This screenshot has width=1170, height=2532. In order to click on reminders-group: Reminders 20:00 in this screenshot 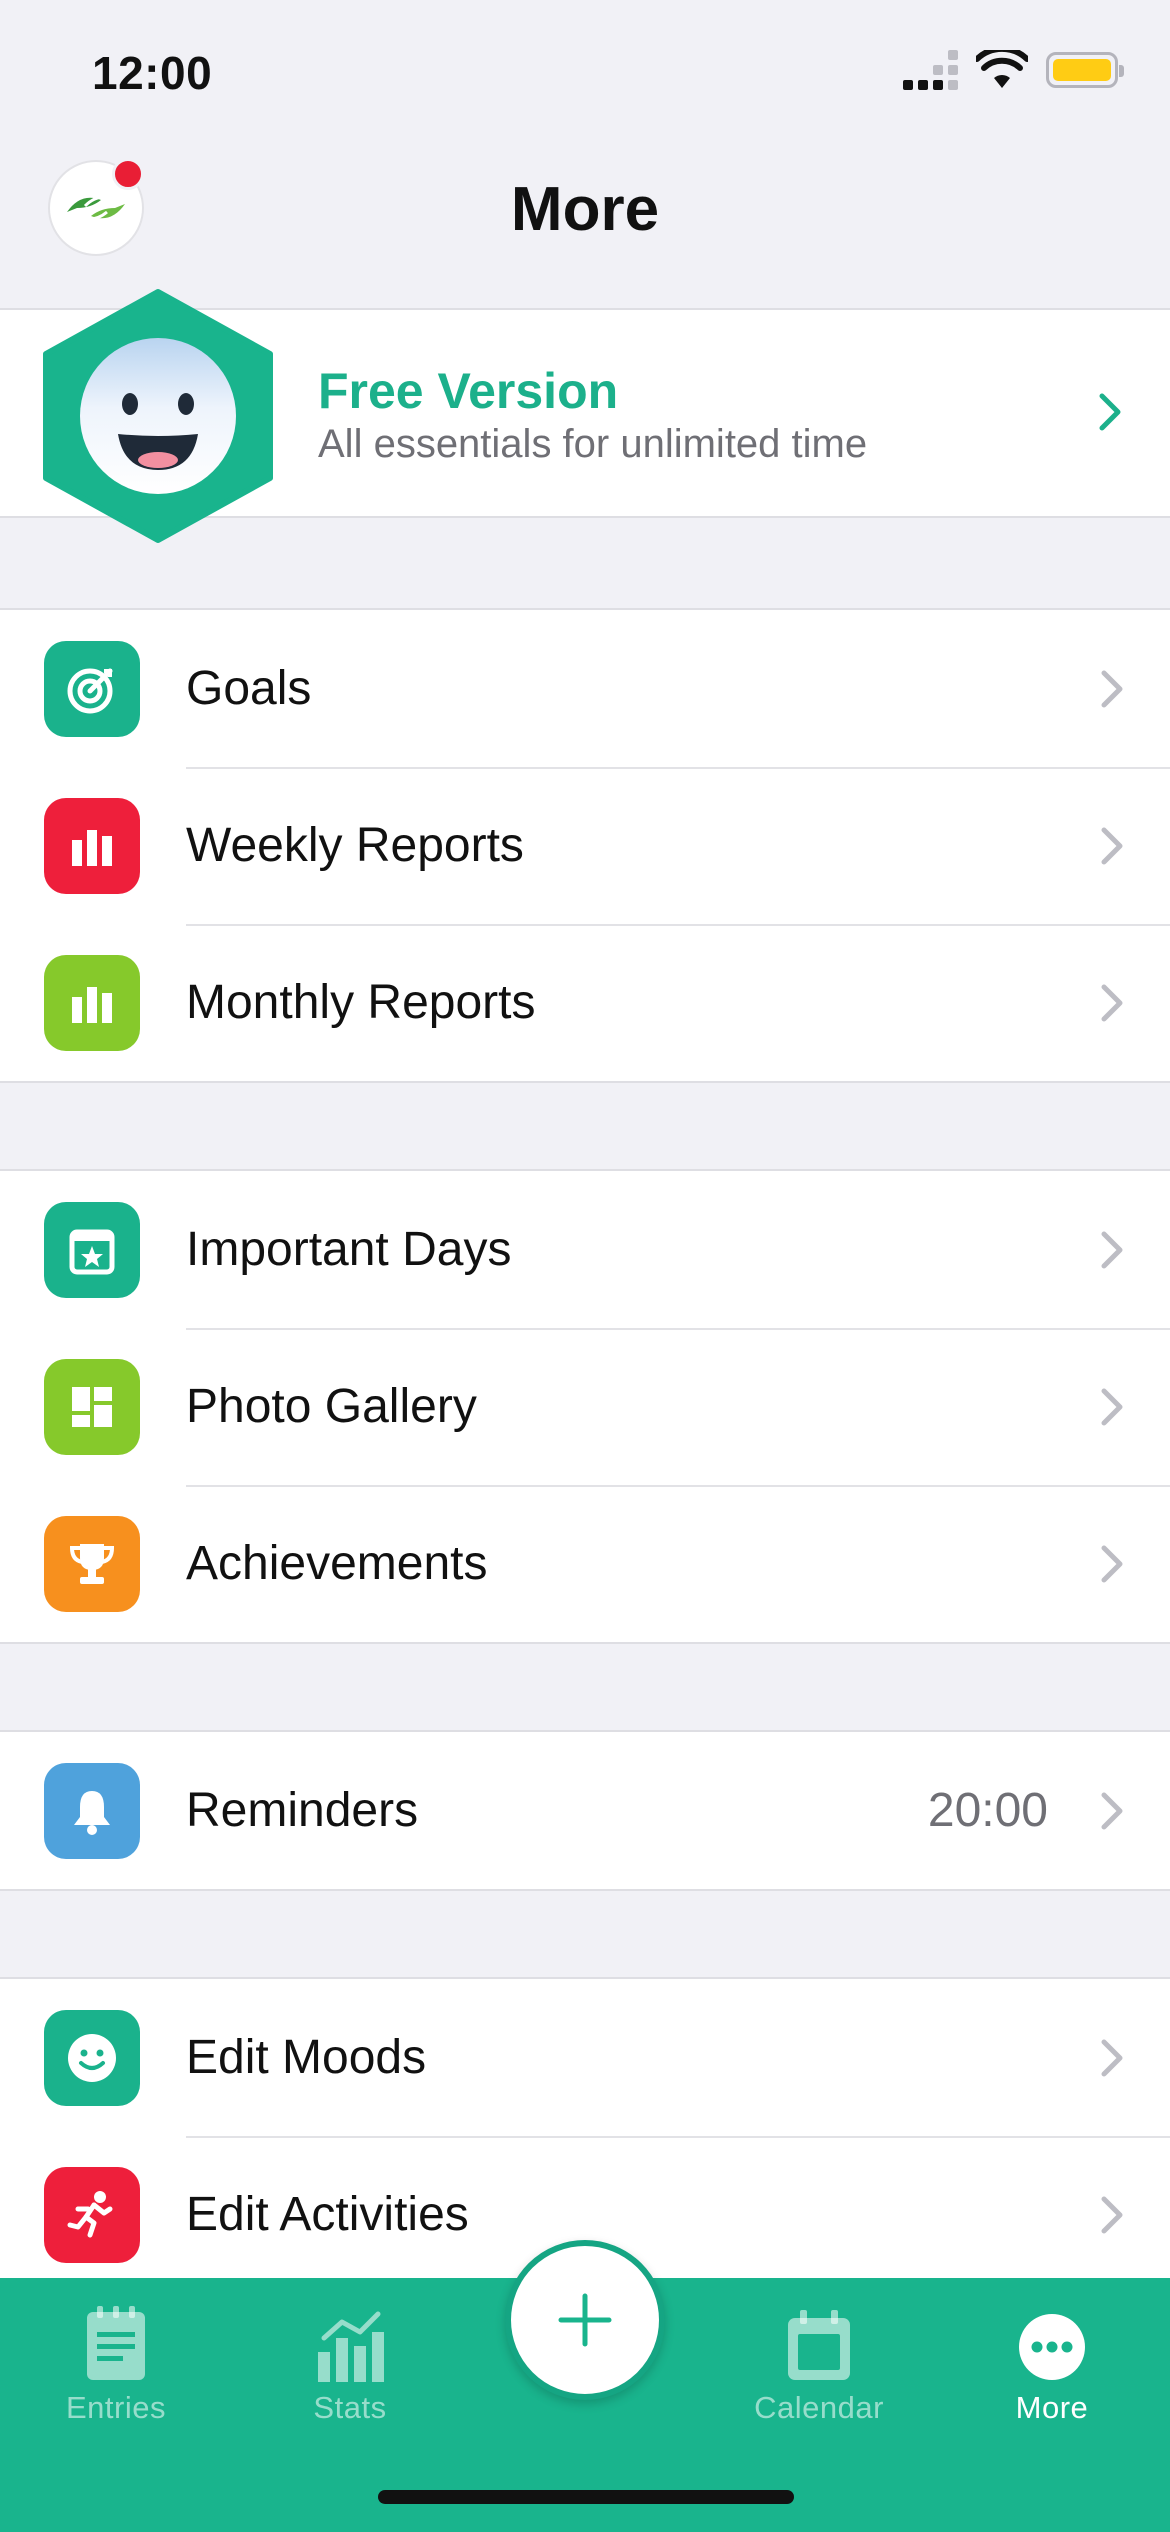, I will do `click(585, 1810)`.